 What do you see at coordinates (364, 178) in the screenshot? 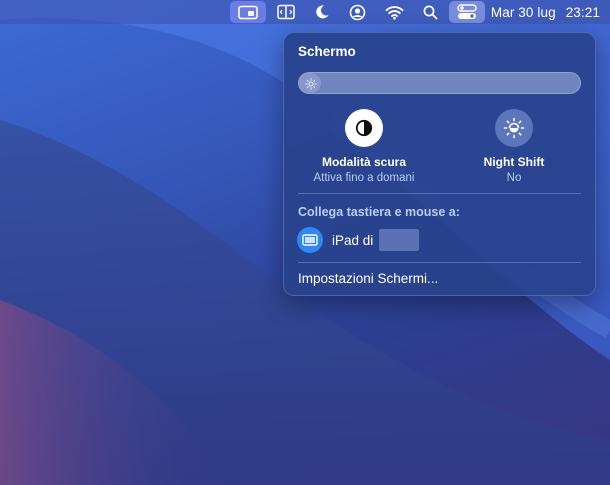
I see `dark-mode-status: Attiva fino a domani` at bounding box center [364, 178].